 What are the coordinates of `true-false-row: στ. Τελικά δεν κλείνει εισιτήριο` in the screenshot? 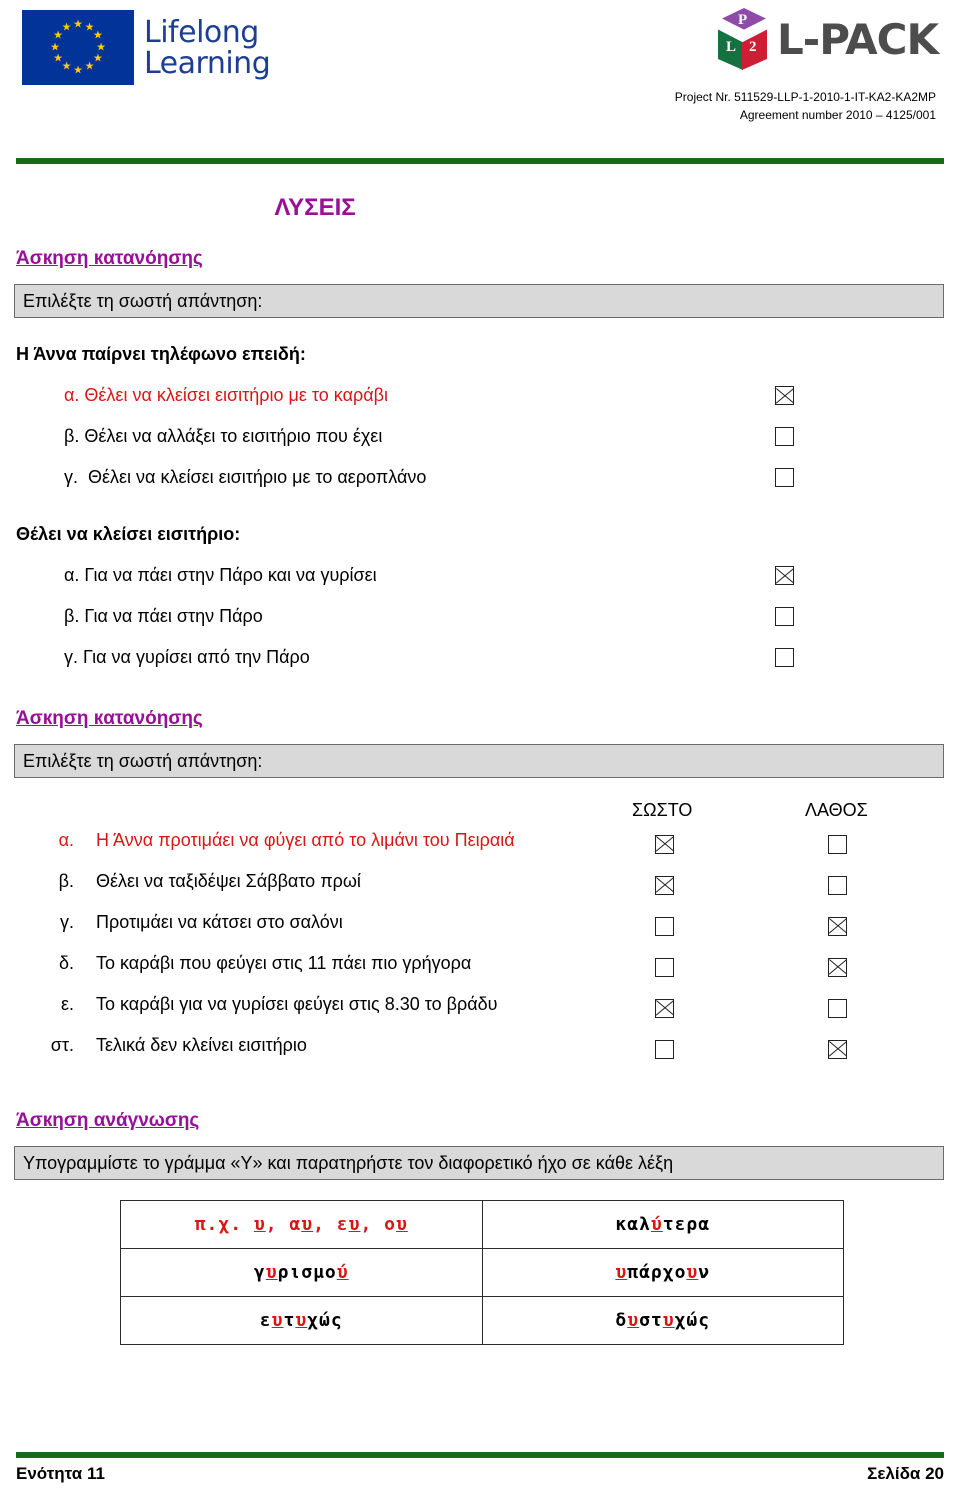 It's located at (480, 1055).